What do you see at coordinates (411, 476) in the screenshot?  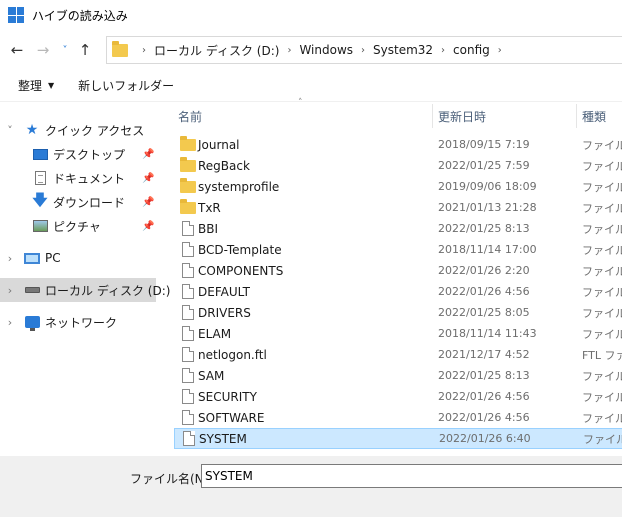 I see `filename-input` at bounding box center [411, 476].